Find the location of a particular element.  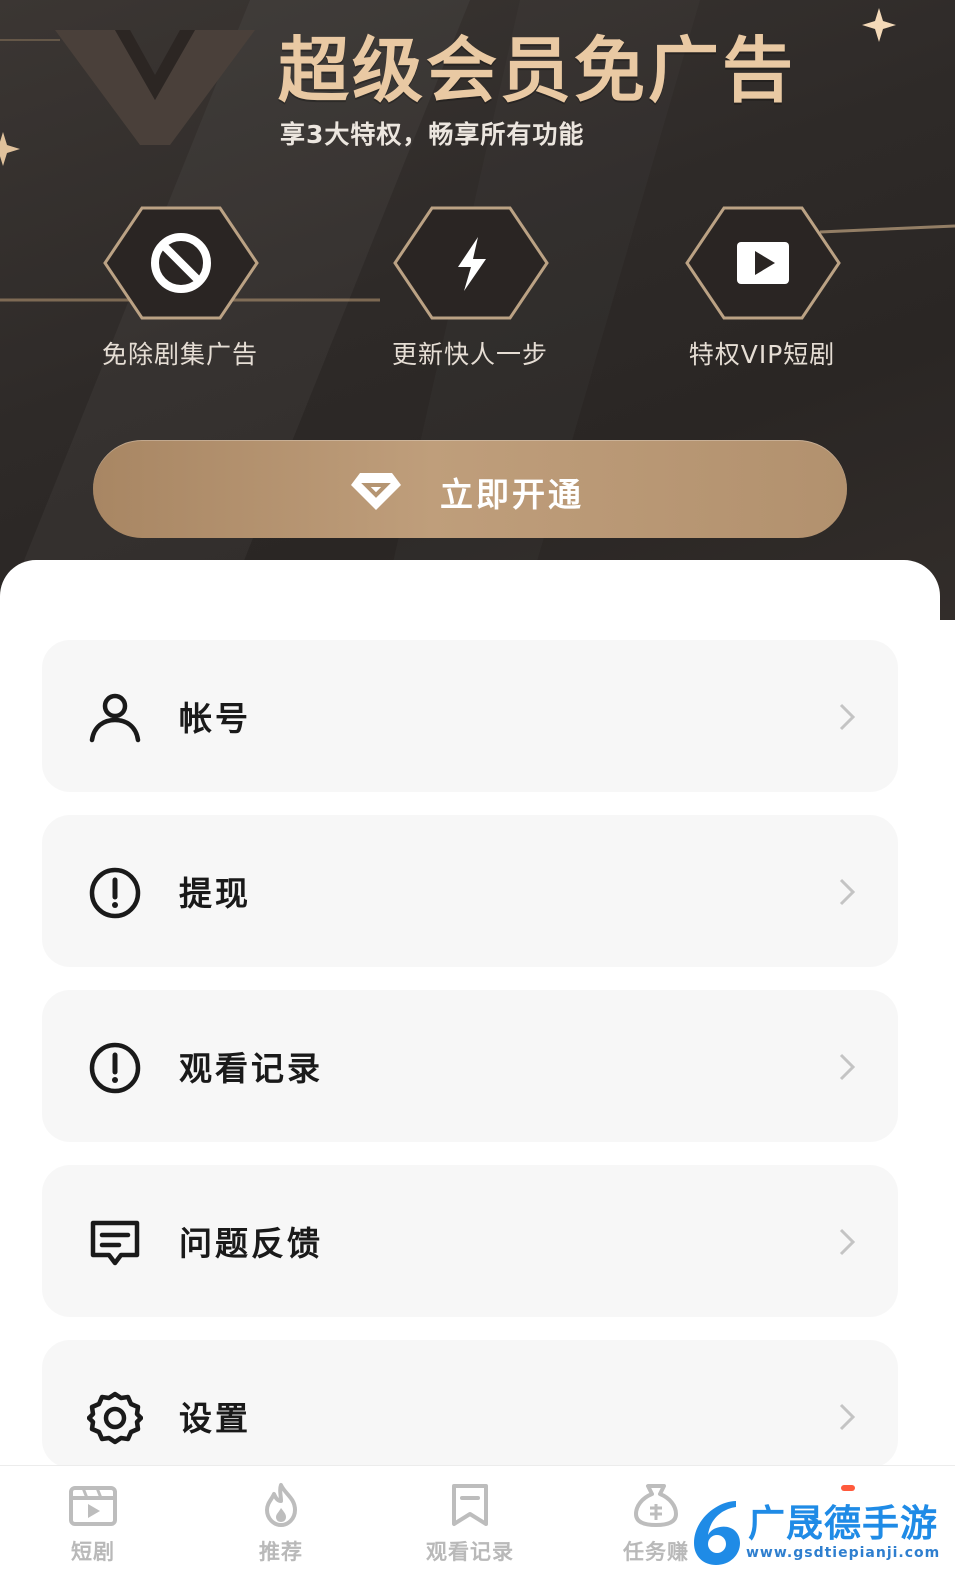

feature-vip-drama: 特权VIP短剧 is located at coordinates (762, 295).